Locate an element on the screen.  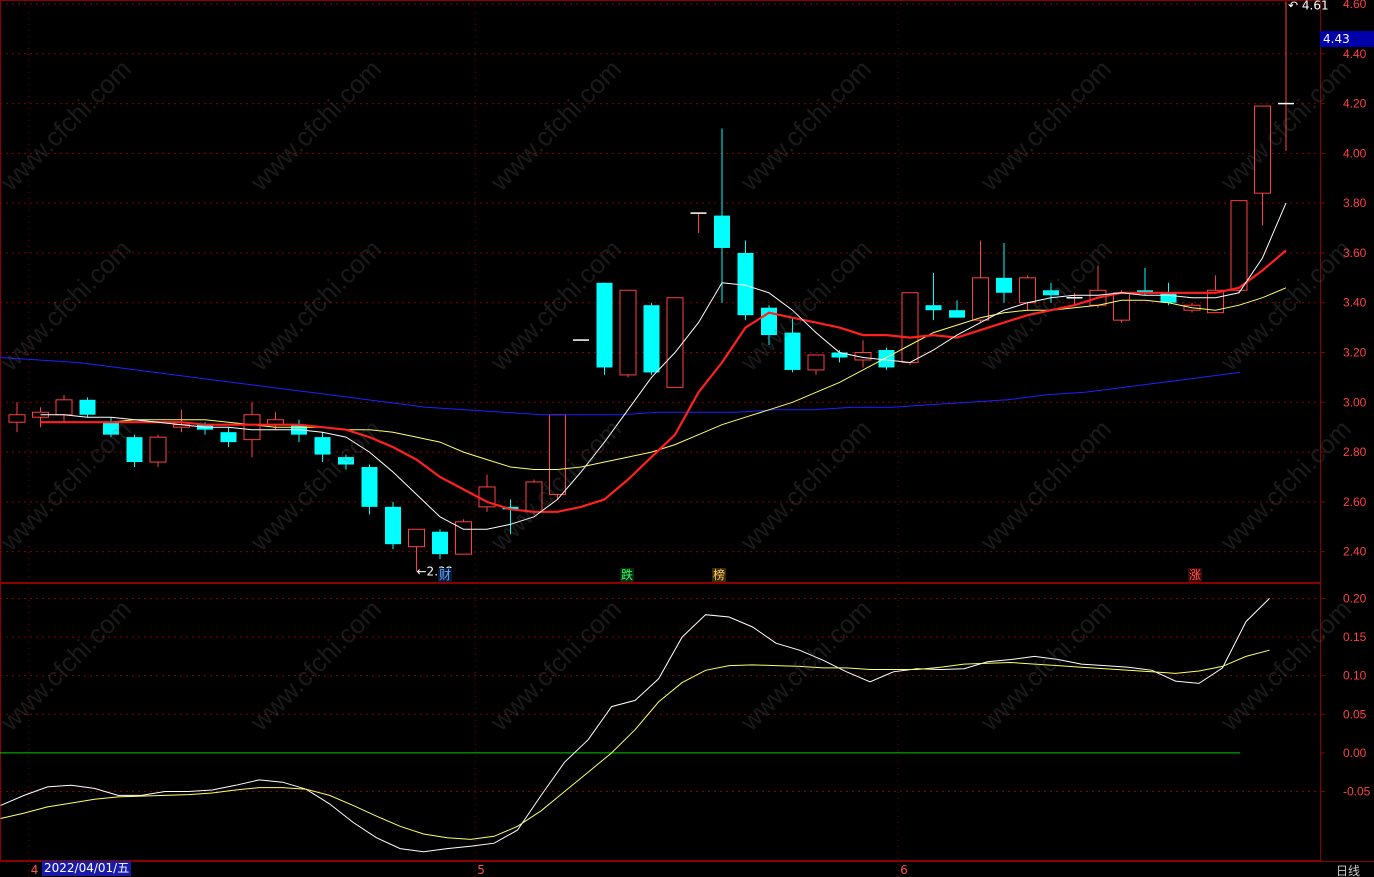
price-tick-label: 2.80 is located at coordinates (1355, 452).